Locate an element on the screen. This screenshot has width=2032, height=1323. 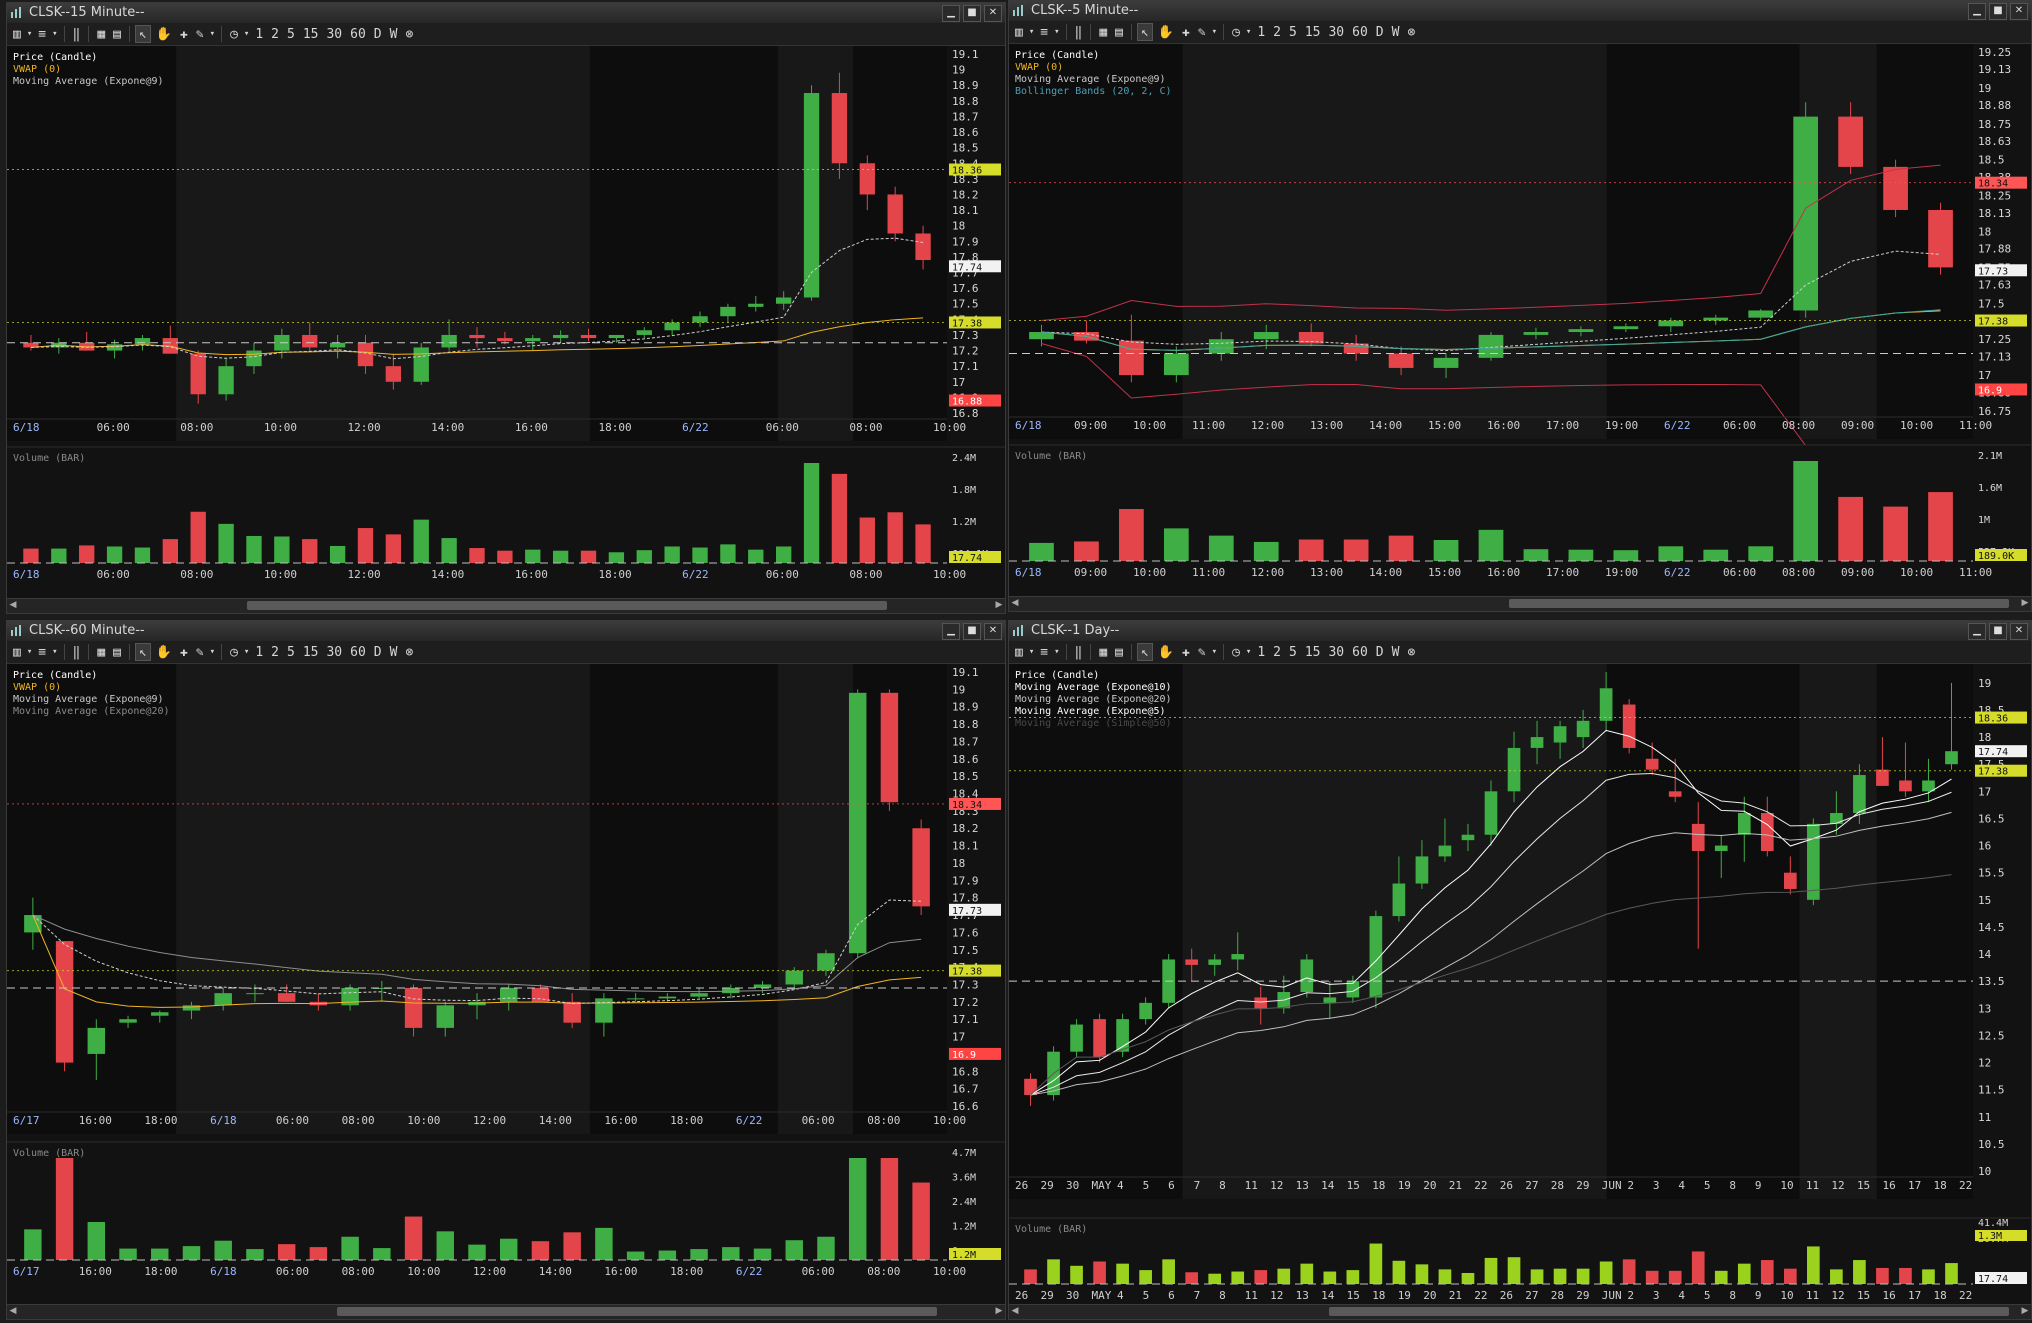
link-chart-icon: ⊗ is located at coordinates (1411, 32).